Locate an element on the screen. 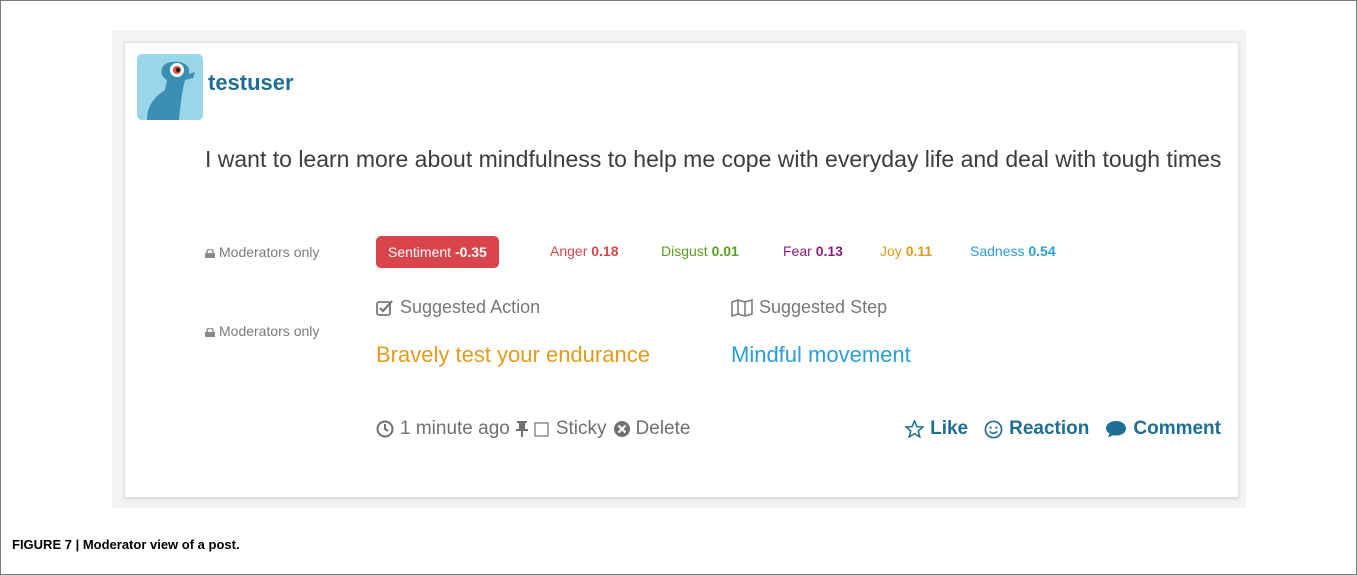  emotion-fear-label: Fear is located at coordinates (797, 251).